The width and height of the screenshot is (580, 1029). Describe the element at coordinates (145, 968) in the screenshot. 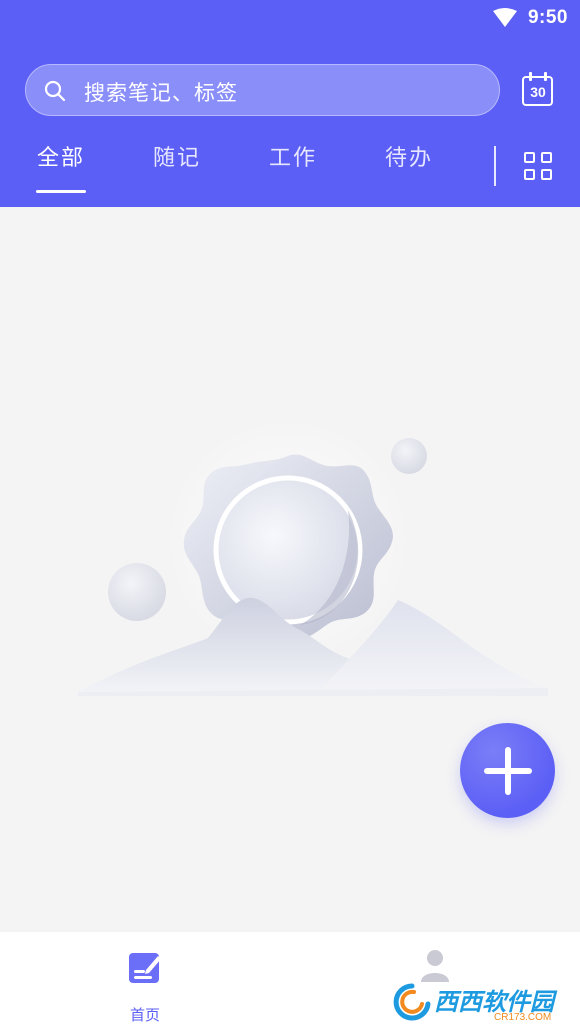

I see `note-edit-icon` at that location.